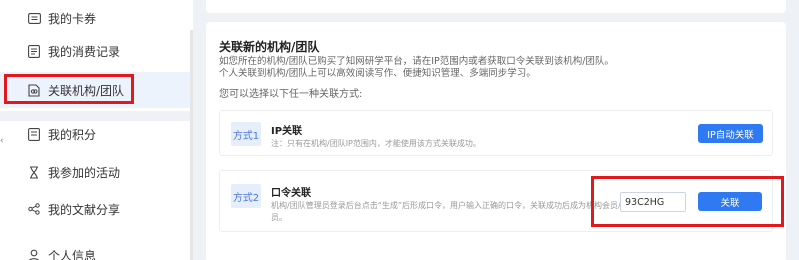  Describe the element at coordinates (72, 18) in the screenshot. I see `sidebar-item-label: 我的卡券` at that location.